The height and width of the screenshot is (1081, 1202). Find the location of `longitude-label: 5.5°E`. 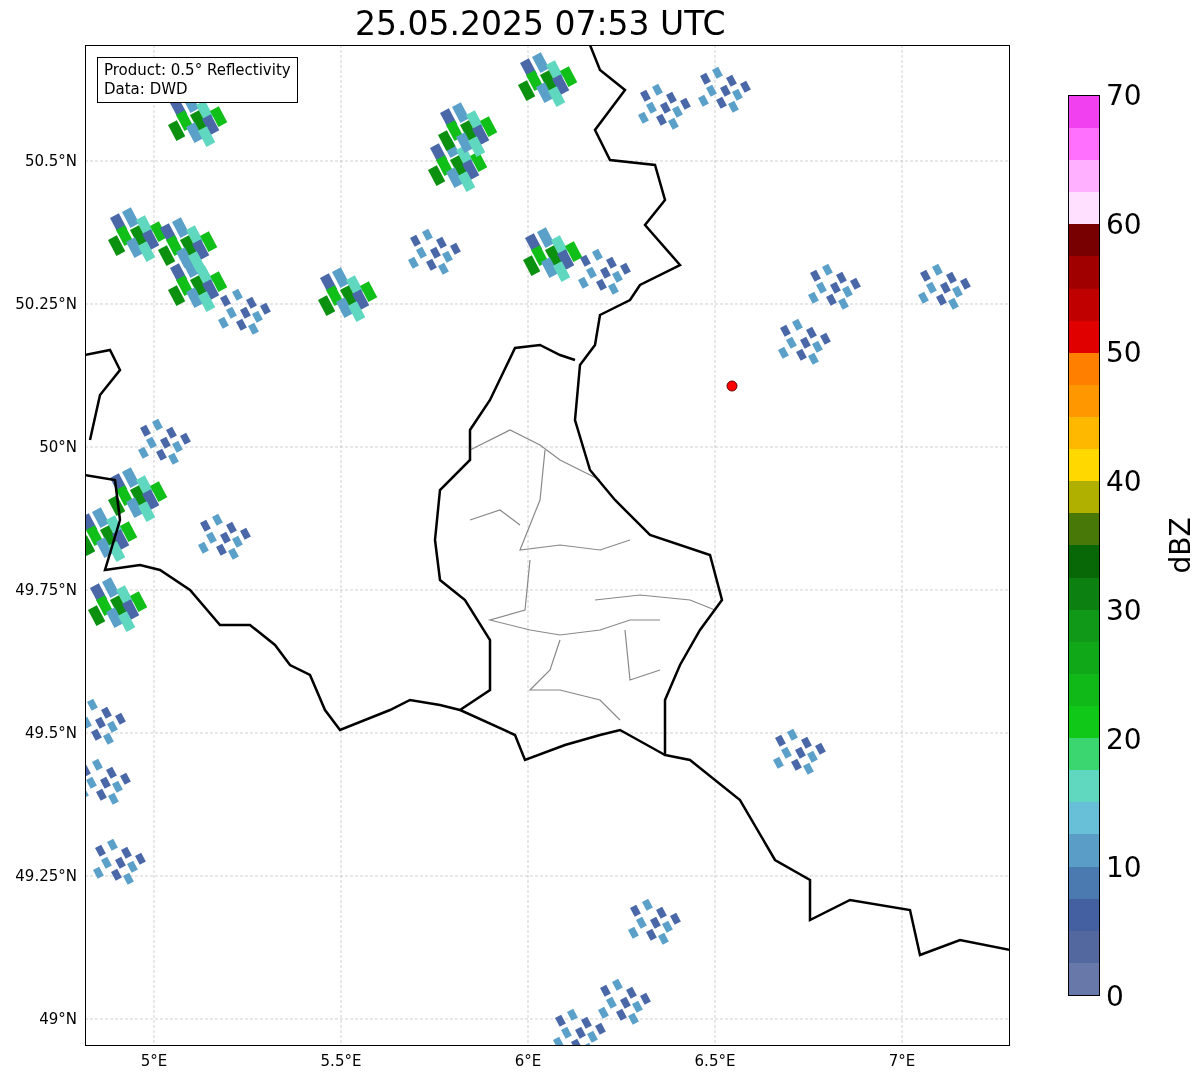

longitude-label: 5.5°E is located at coordinates (341, 1061).